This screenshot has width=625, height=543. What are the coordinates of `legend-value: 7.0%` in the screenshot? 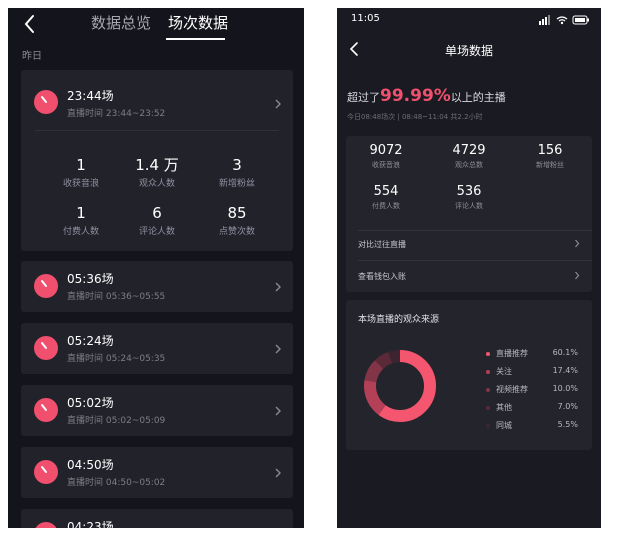 It's located at (567, 406).